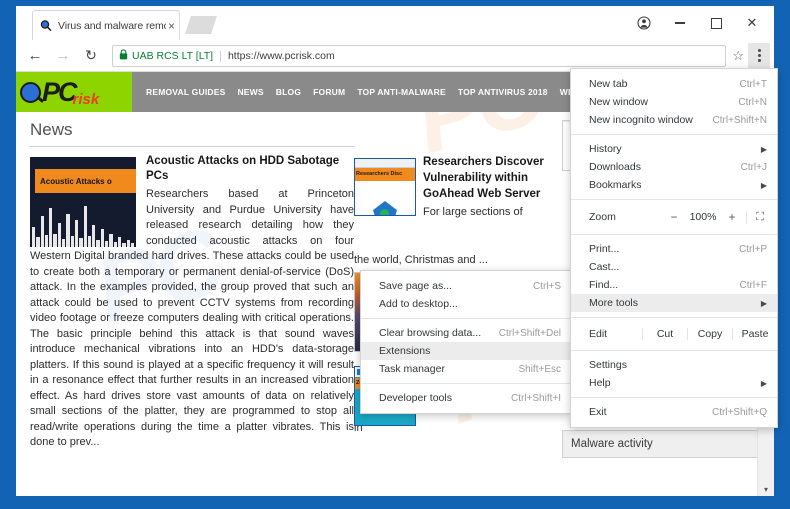  What do you see at coordinates (83, 225) in the screenshot?
I see `waveform-graphic` at bounding box center [83, 225].